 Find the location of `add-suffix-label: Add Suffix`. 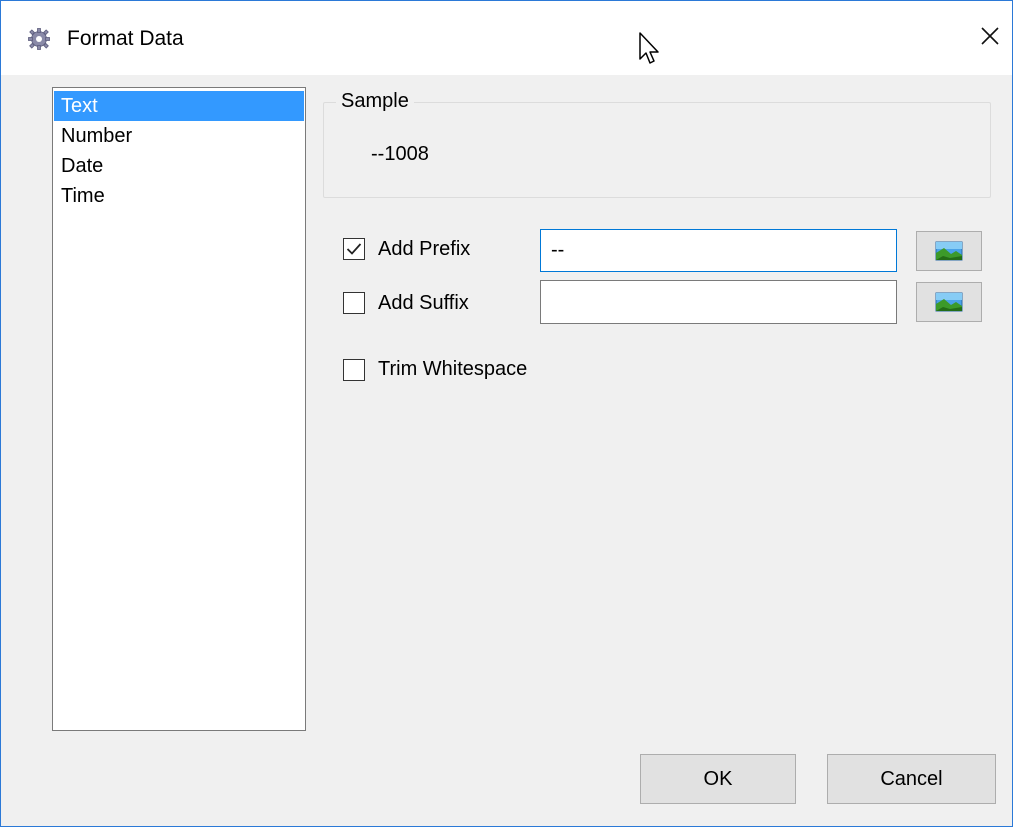

add-suffix-label: Add Suffix is located at coordinates (423, 303).